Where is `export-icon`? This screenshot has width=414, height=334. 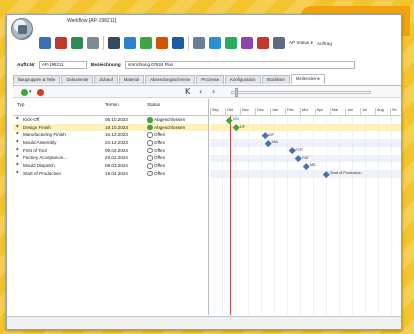 export-icon is located at coordinates (279, 43).